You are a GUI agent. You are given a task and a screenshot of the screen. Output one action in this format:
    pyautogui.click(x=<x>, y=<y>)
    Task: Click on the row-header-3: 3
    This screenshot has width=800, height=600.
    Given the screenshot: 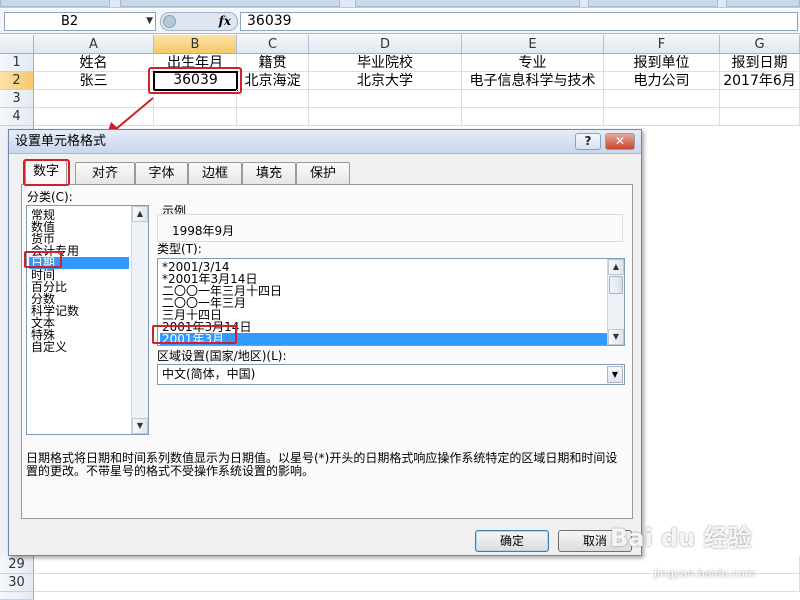 What is the action you would take?
    pyautogui.click(x=17, y=99)
    